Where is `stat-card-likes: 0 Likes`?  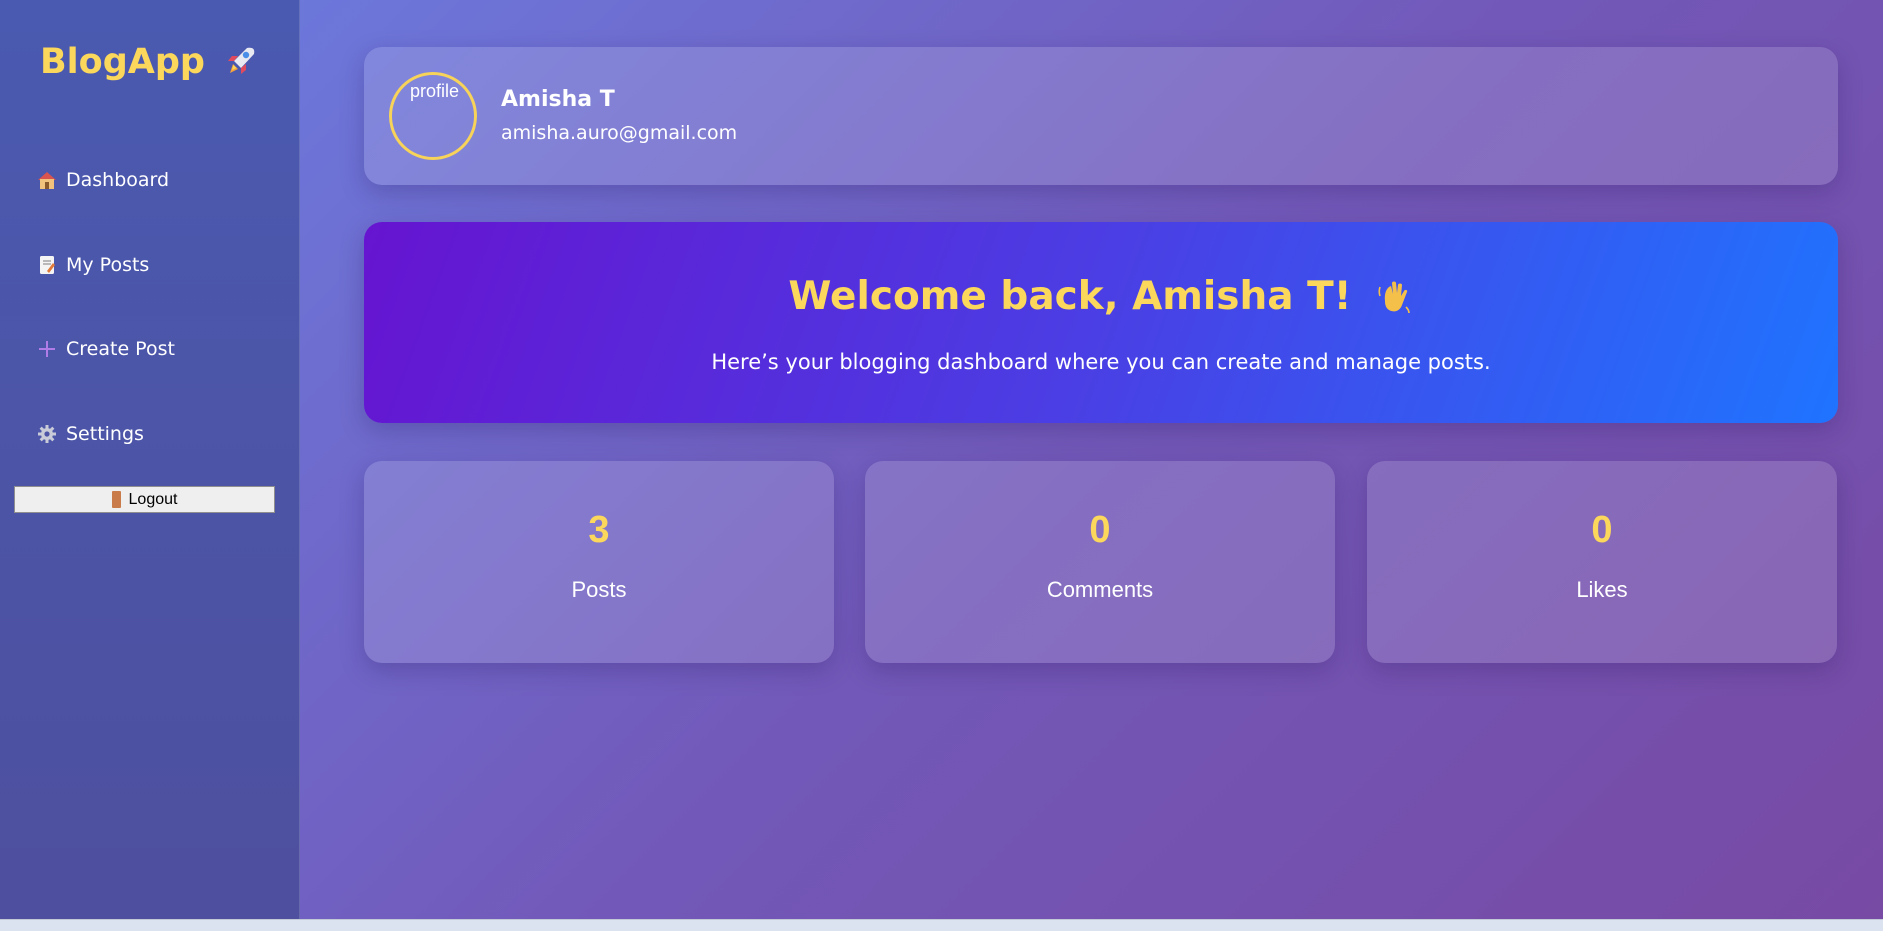
stat-card-likes: 0 Likes is located at coordinates (1602, 562).